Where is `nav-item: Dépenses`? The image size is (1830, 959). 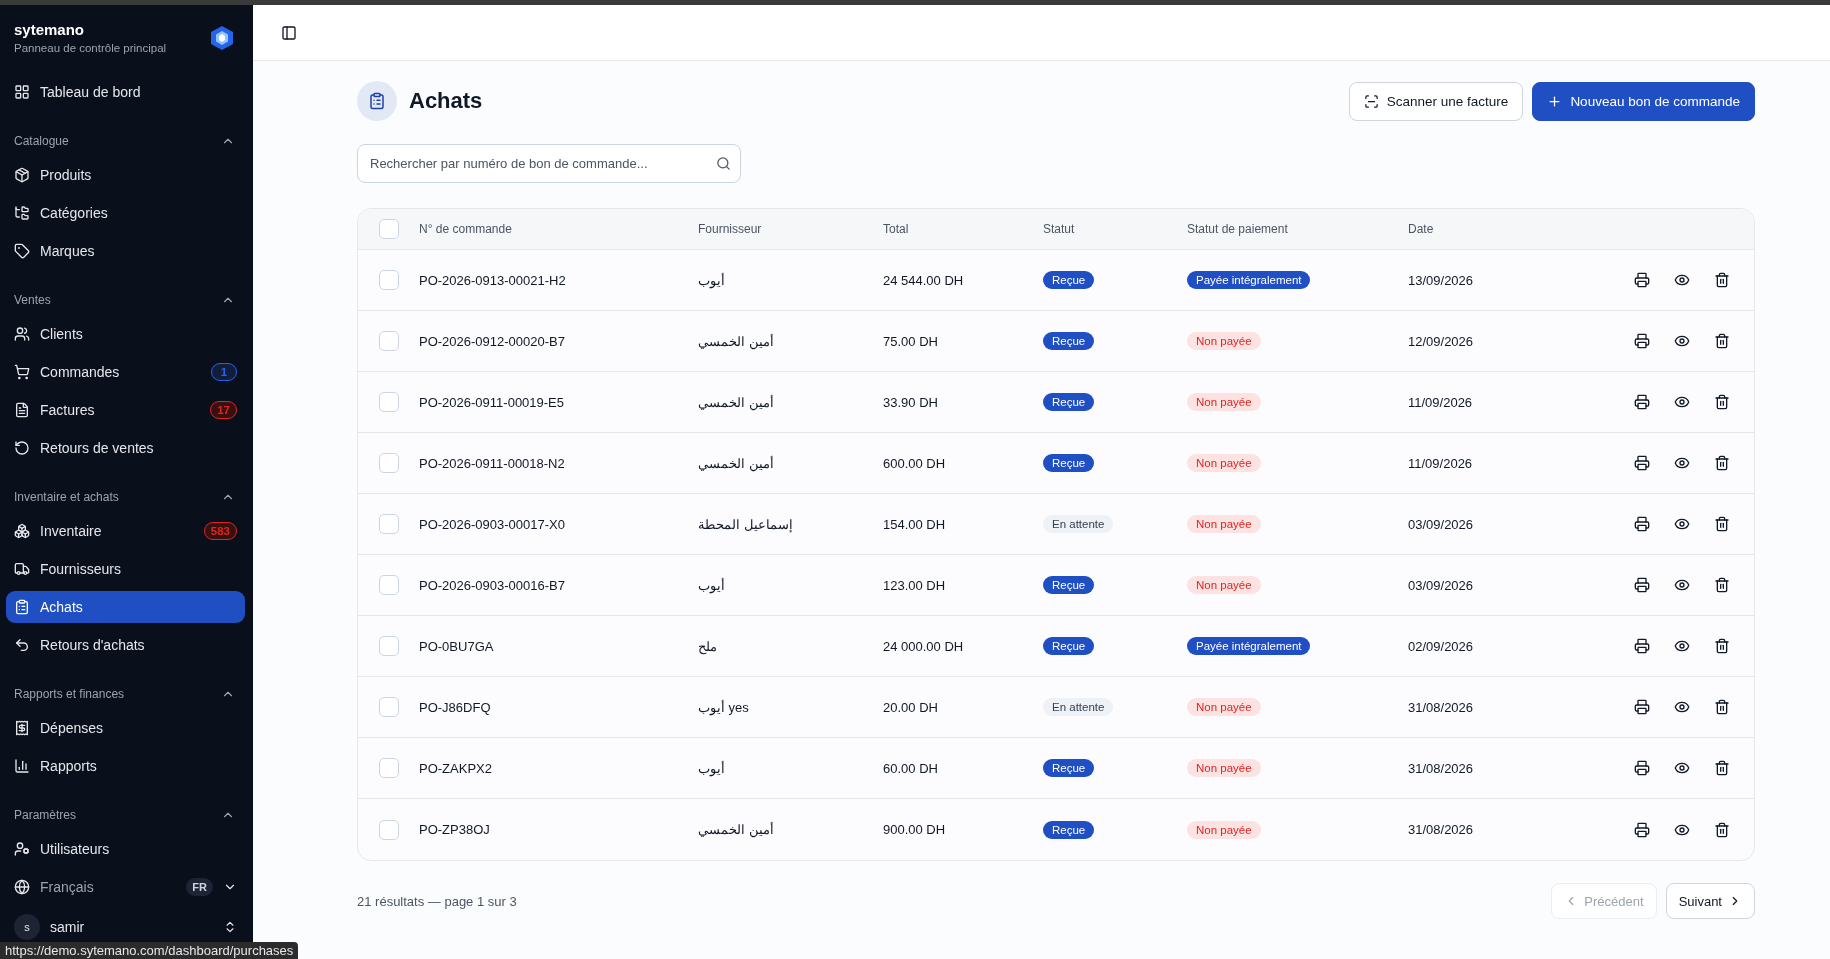 nav-item: Dépenses is located at coordinates (125, 728).